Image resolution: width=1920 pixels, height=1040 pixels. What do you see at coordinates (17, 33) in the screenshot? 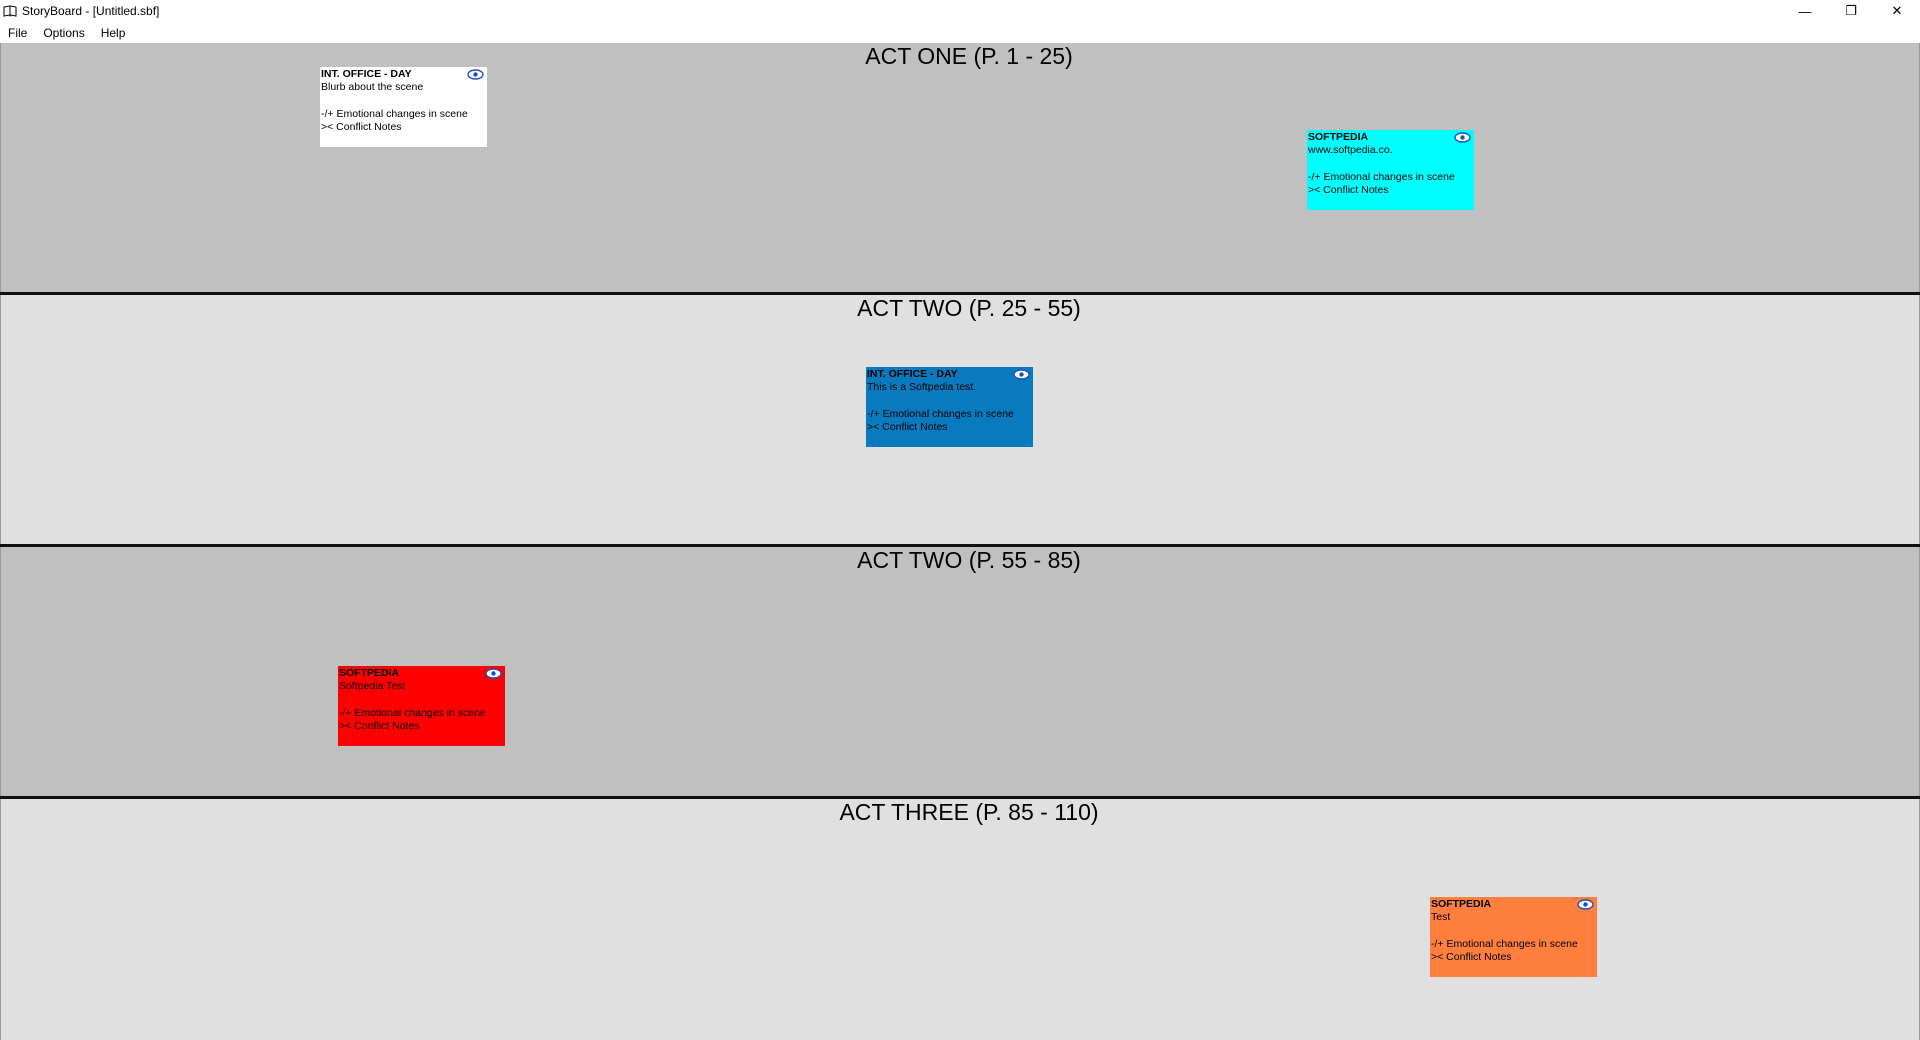
I see `menu-file: File` at bounding box center [17, 33].